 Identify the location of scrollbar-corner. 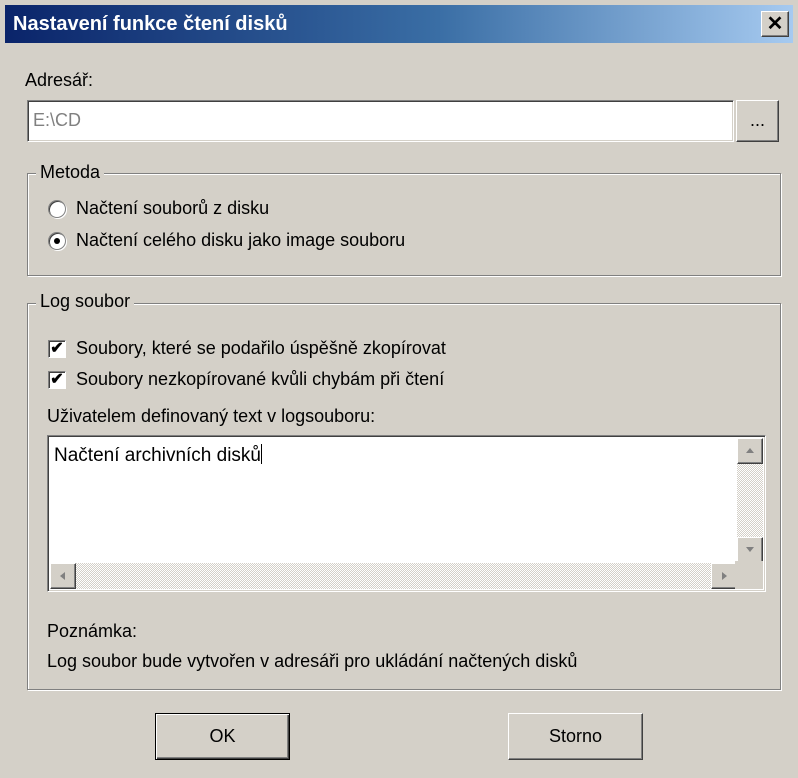
(749, 575).